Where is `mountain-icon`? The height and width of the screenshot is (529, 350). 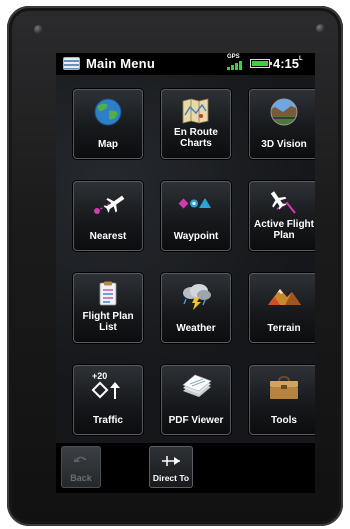 mountain-icon is located at coordinates (284, 297).